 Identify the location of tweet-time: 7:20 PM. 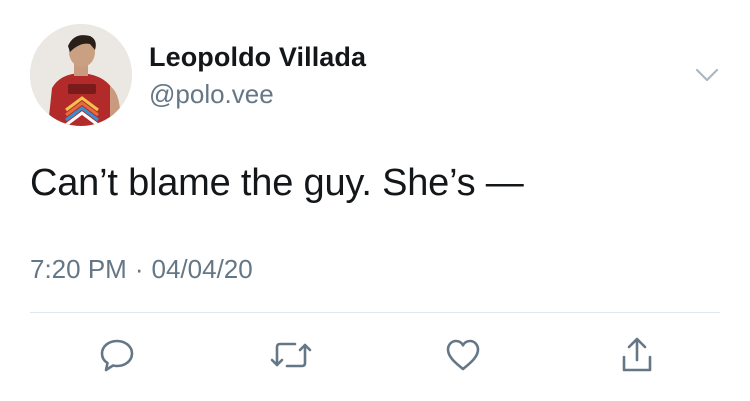
(78, 269).